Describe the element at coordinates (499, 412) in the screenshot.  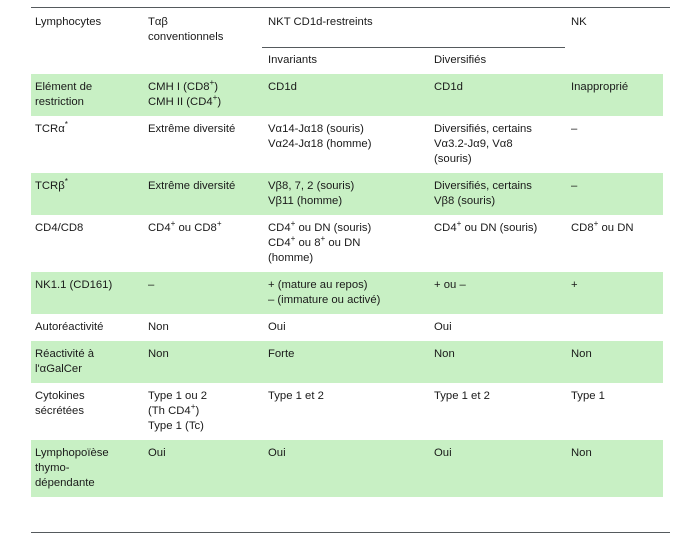
I see `cell-nkt-diversifies: Type 1 et 2` at that location.